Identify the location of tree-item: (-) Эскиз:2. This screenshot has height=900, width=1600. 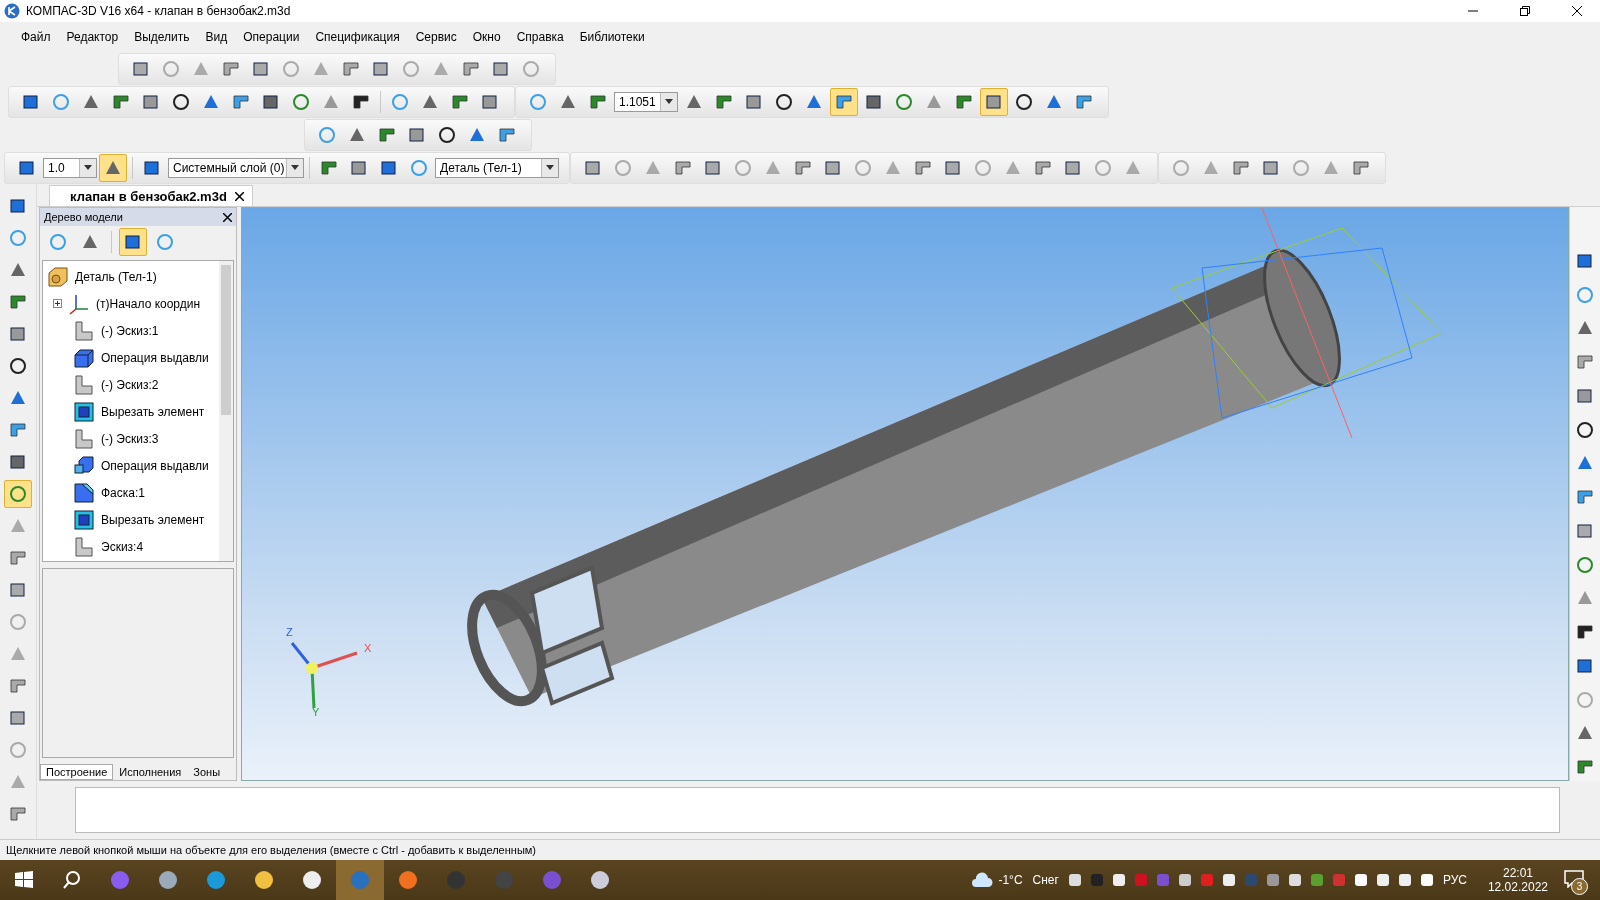
(131, 385).